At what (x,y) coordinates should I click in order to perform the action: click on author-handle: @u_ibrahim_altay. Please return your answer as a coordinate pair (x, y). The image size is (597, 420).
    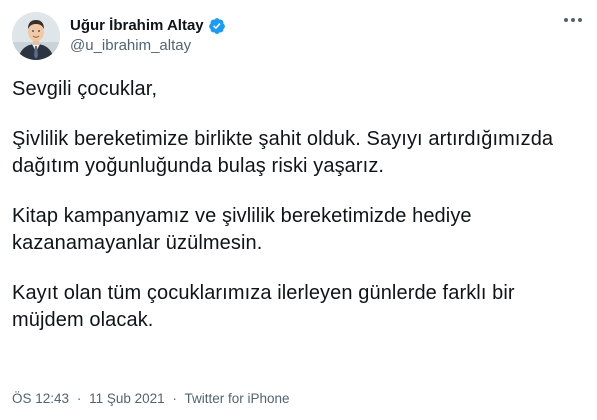
    Looking at the image, I should click on (148, 46).